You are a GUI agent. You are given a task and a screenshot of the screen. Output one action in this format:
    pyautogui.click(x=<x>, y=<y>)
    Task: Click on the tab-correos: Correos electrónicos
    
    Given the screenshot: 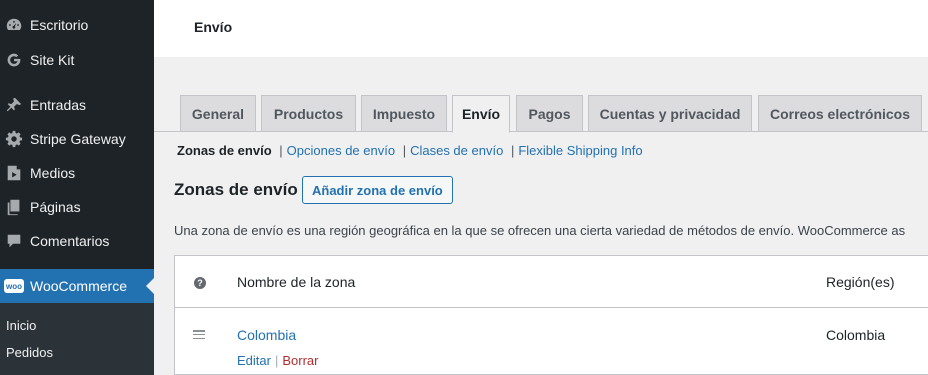 What is the action you would take?
    pyautogui.click(x=840, y=113)
    